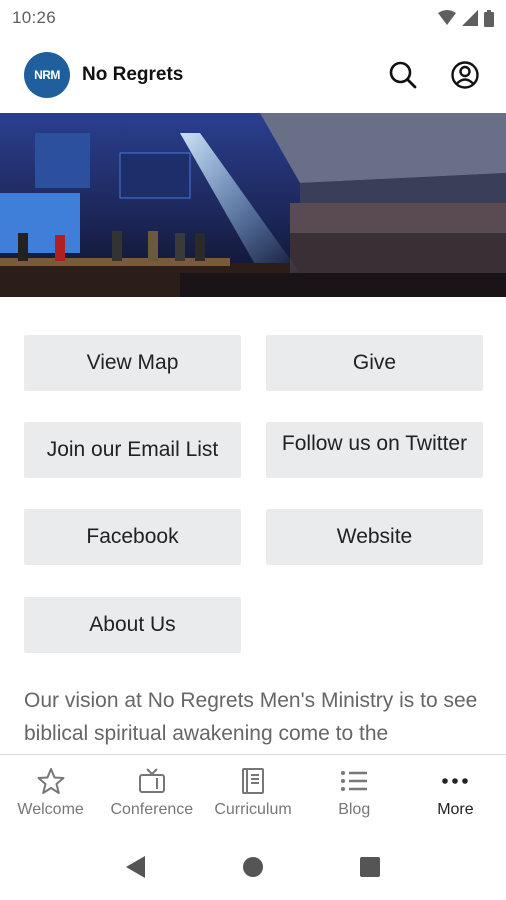 This screenshot has height=900, width=506. Describe the element at coordinates (489, 18) in the screenshot. I see `battery-icon` at that location.